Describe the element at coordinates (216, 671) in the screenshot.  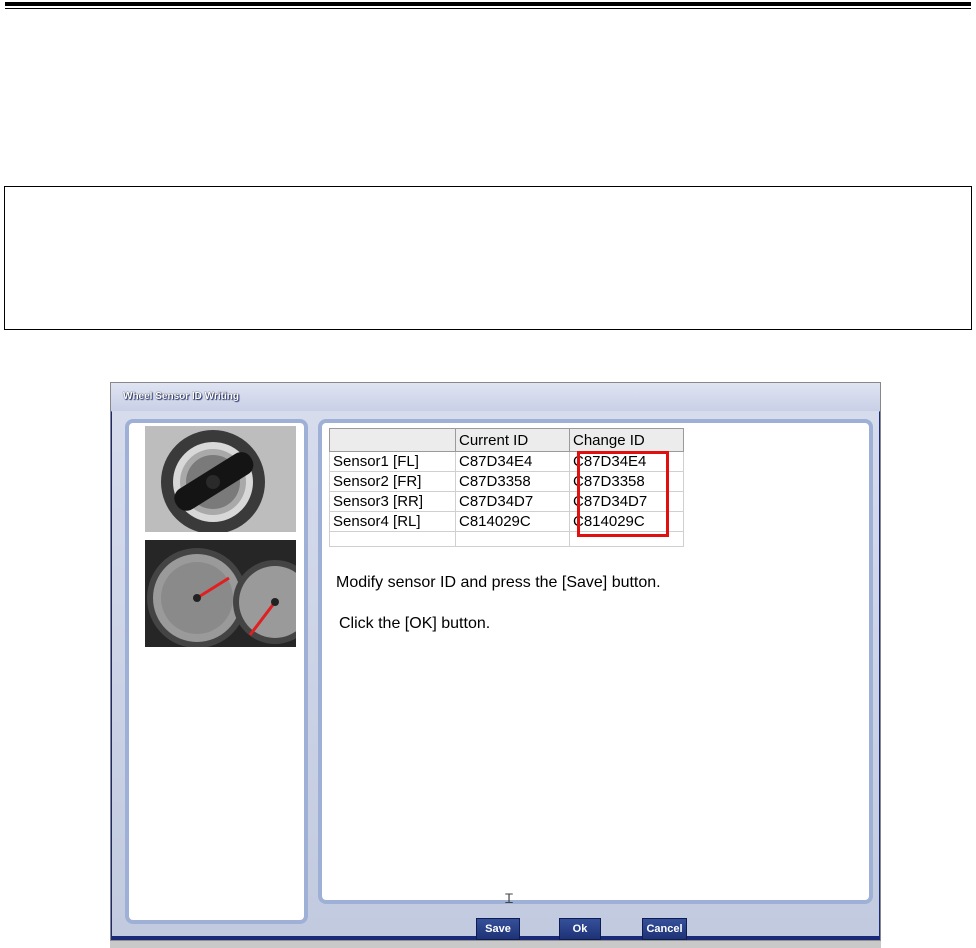
I see `image-panel` at that location.